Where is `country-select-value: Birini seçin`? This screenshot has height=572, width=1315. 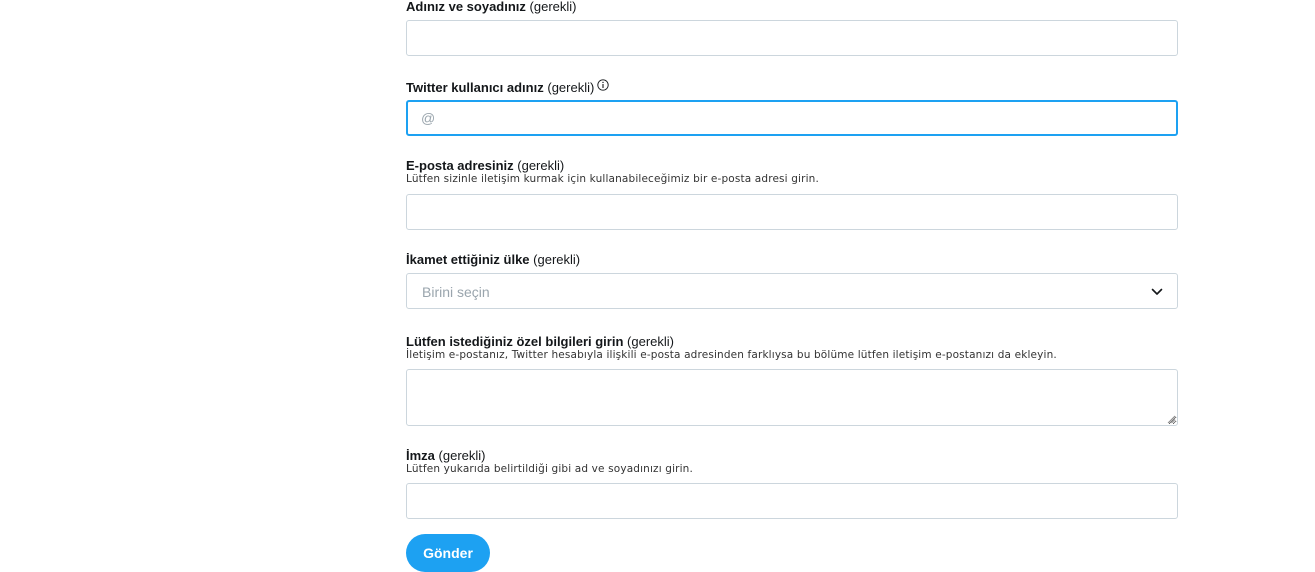
country-select-value: Birini seçin is located at coordinates (456, 292).